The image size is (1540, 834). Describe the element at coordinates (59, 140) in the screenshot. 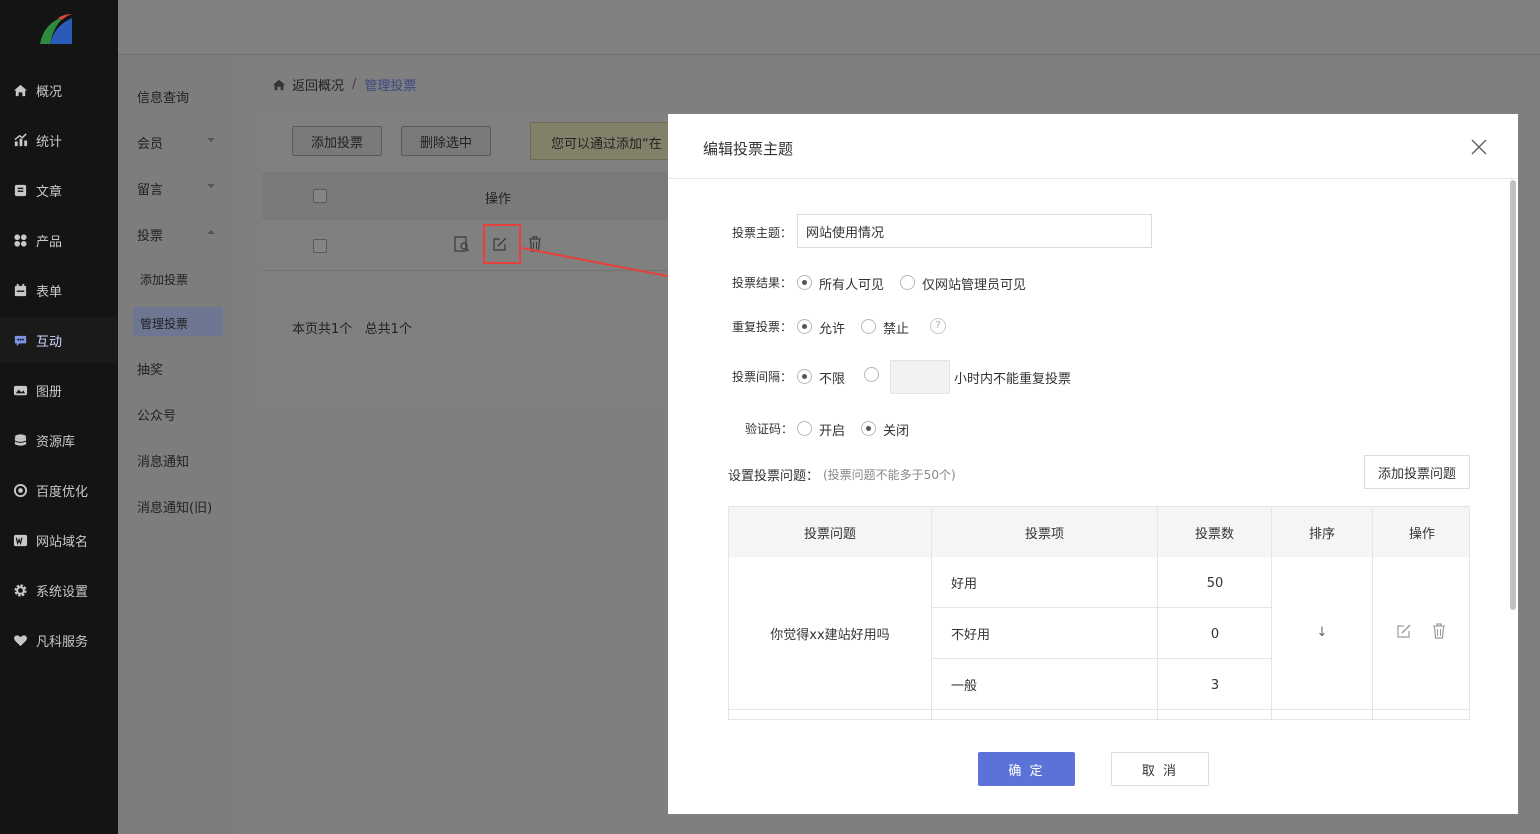

I see `sidebar-item-stats: 统计` at that location.